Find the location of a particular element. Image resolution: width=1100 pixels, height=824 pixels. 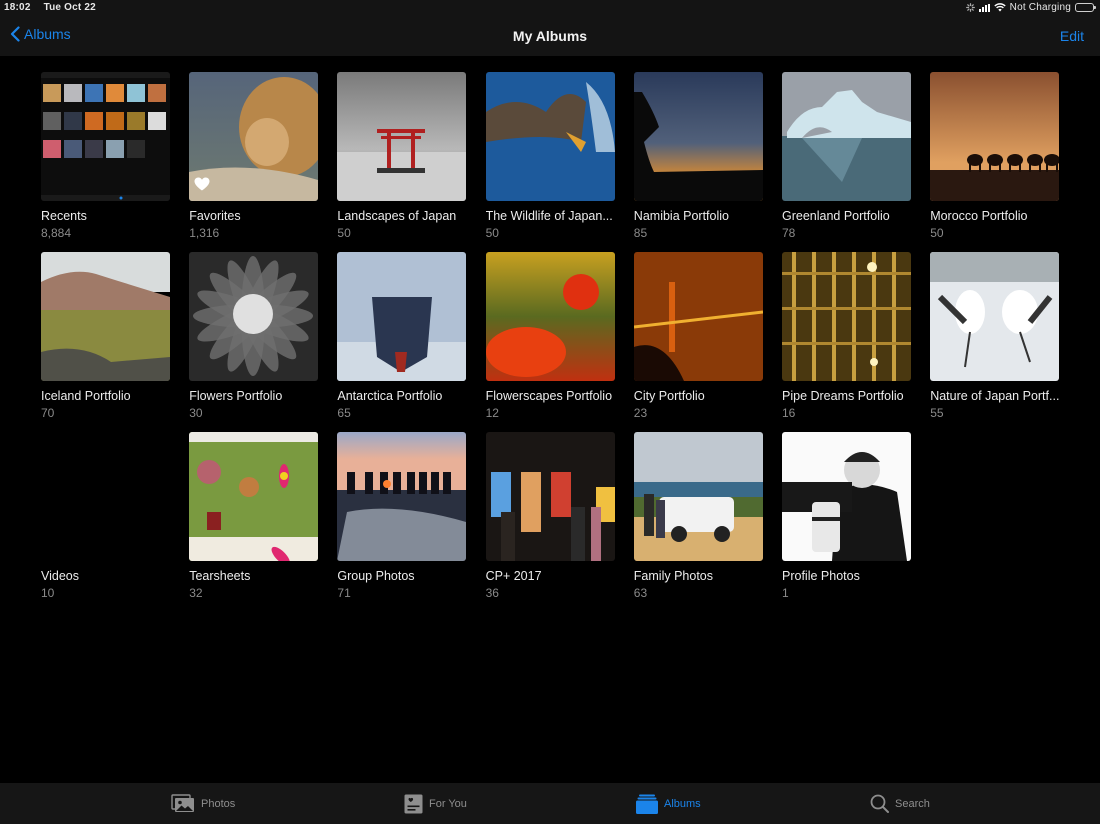

status-bar-right: Not Charging is located at coordinates (1030, 7).